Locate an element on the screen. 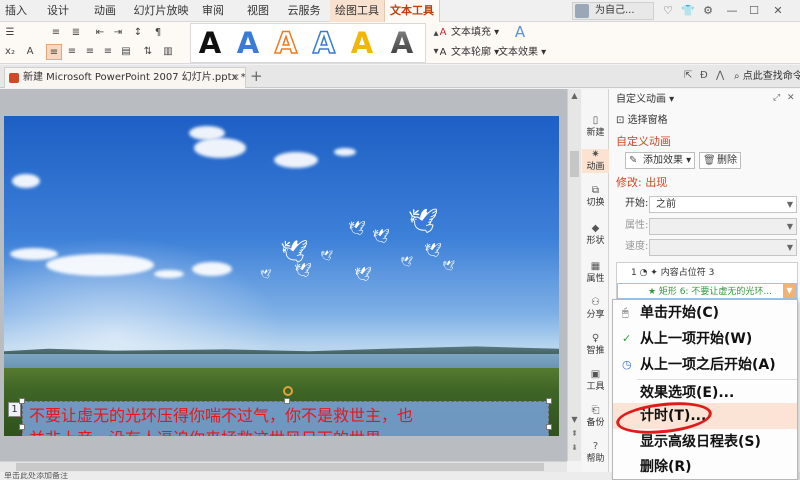 The height and width of the screenshot is (480, 800). tab-text-tools: 文本工具 is located at coordinates (412, 11).